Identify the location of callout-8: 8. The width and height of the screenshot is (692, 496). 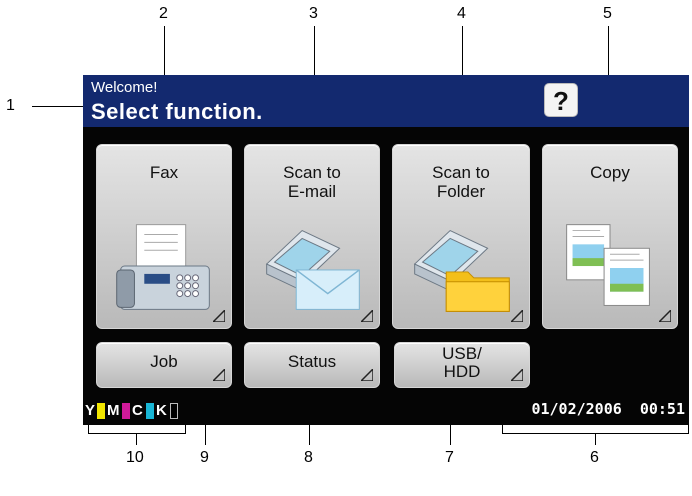
(308, 457).